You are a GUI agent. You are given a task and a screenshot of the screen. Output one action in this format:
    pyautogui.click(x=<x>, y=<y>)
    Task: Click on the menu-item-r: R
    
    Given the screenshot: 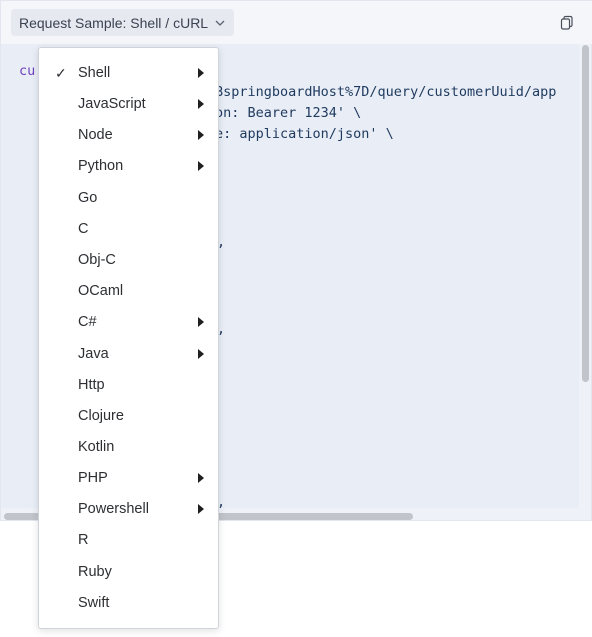 What is the action you would take?
    pyautogui.click(x=128, y=540)
    